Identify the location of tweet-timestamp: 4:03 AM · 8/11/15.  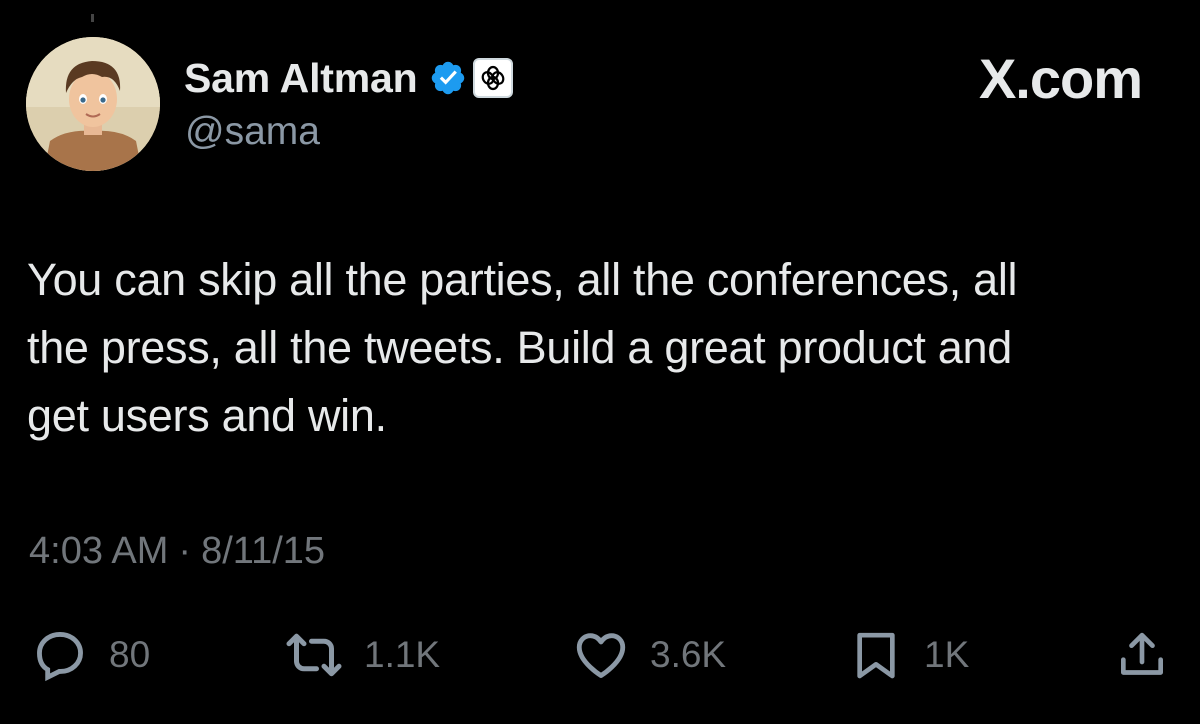
(177, 551).